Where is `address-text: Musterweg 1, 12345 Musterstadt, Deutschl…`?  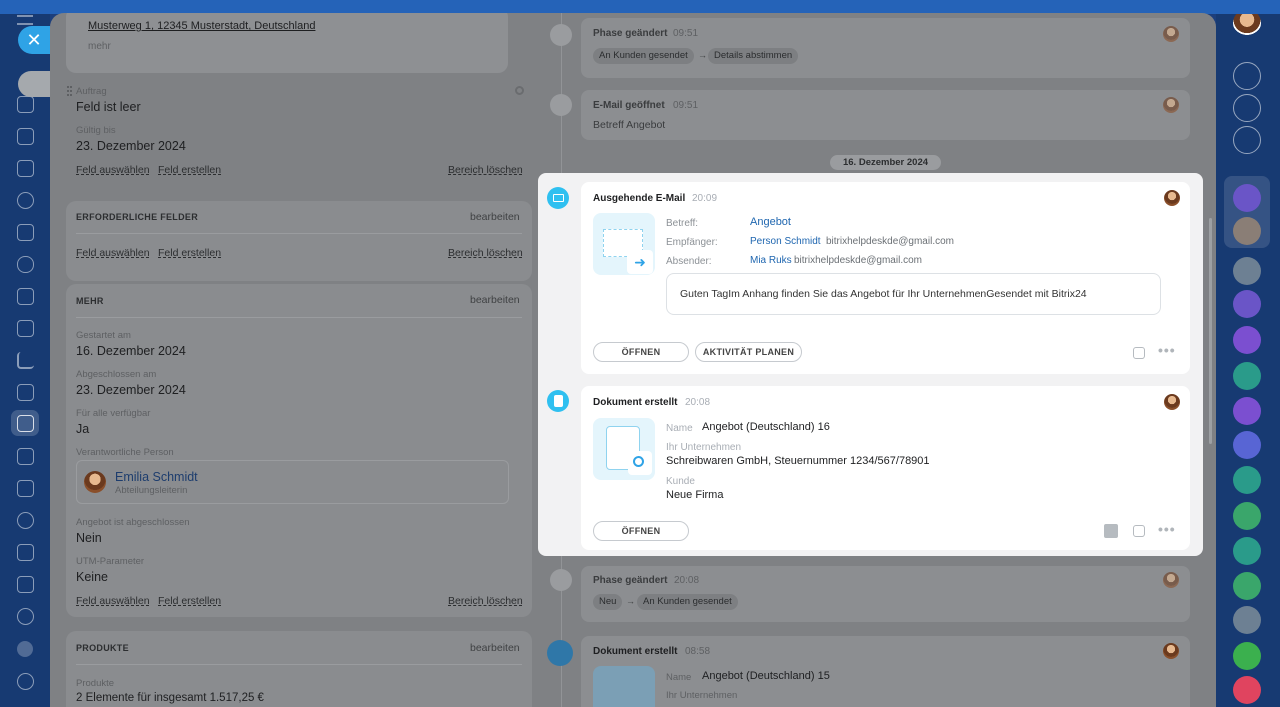
address-text: Musterweg 1, 12345 Musterstadt, Deutschl… is located at coordinates (201, 26).